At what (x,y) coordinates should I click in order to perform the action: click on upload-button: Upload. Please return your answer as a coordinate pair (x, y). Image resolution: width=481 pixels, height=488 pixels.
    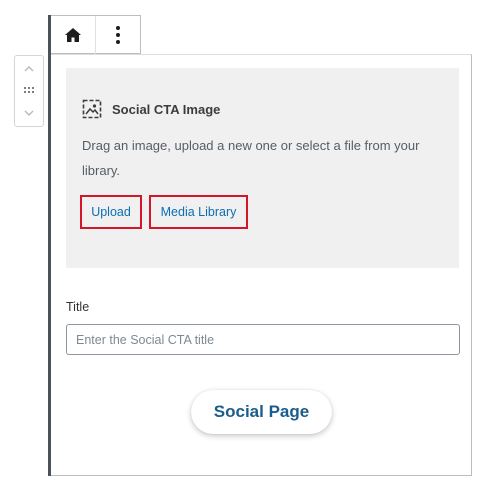
    Looking at the image, I should click on (111, 212).